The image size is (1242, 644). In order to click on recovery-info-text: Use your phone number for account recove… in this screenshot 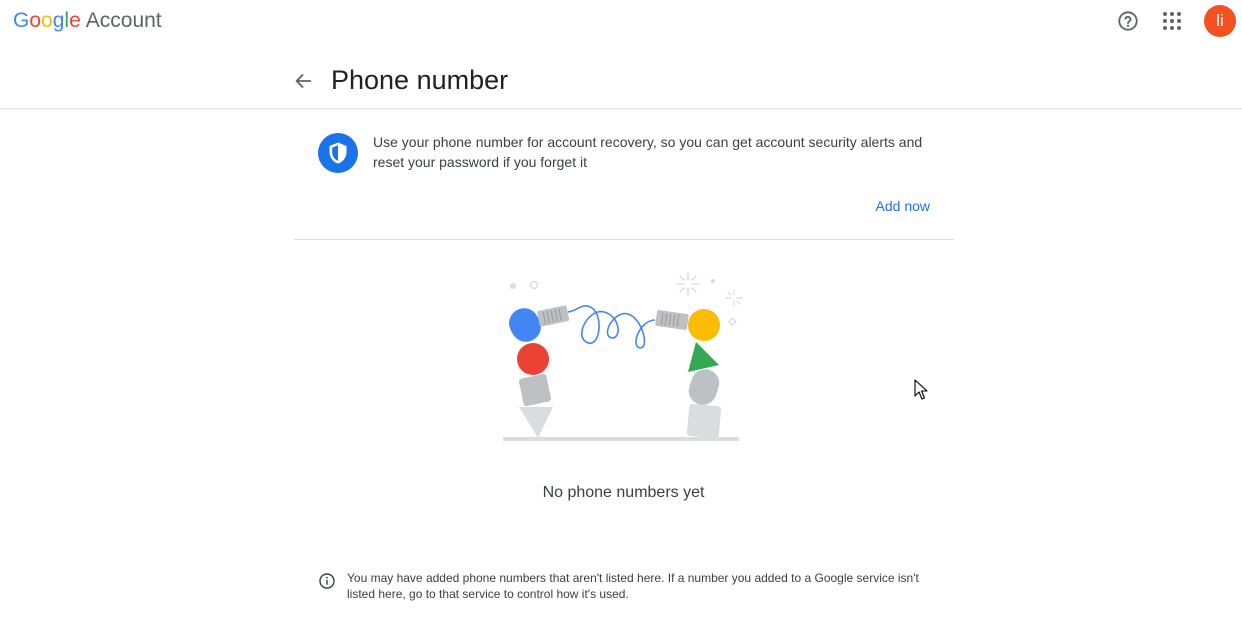, I will do `click(648, 152)`.